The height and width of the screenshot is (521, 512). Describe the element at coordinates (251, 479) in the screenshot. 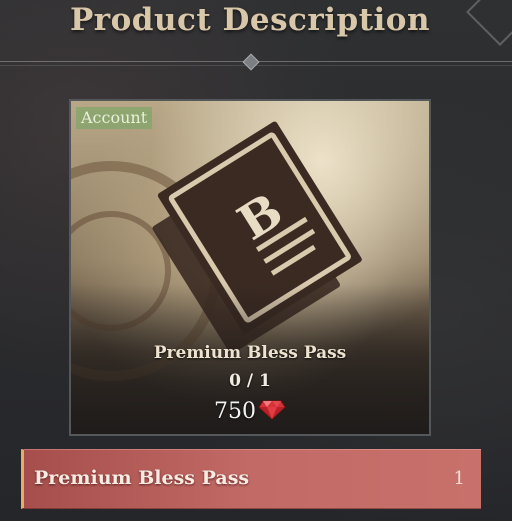

I see `list-item-premium-bless-pass: Premium Bless Pass 1` at that location.